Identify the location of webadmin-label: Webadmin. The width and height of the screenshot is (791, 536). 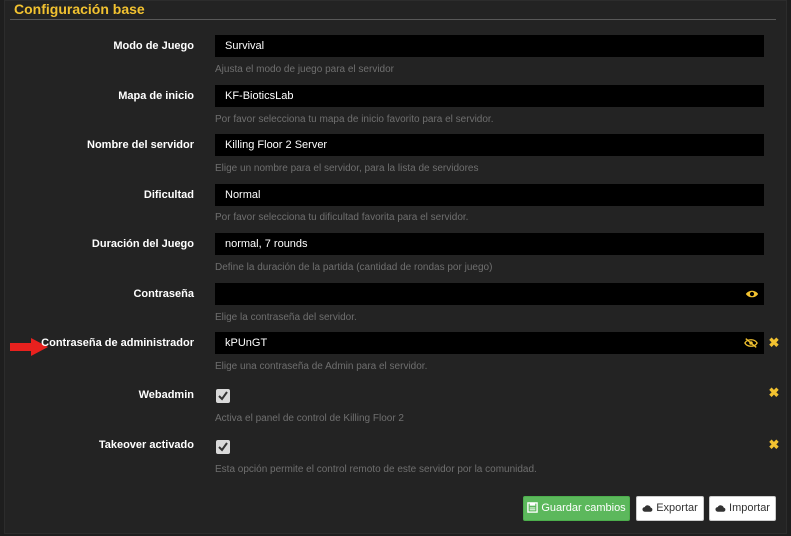
(166, 395).